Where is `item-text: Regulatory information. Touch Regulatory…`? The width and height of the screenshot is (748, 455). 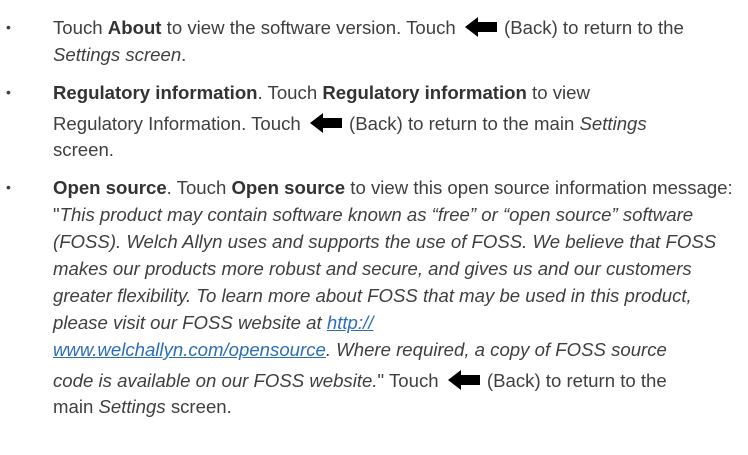
item-text: Regulatory information. Touch Regulatory… is located at coordinates (321, 92).